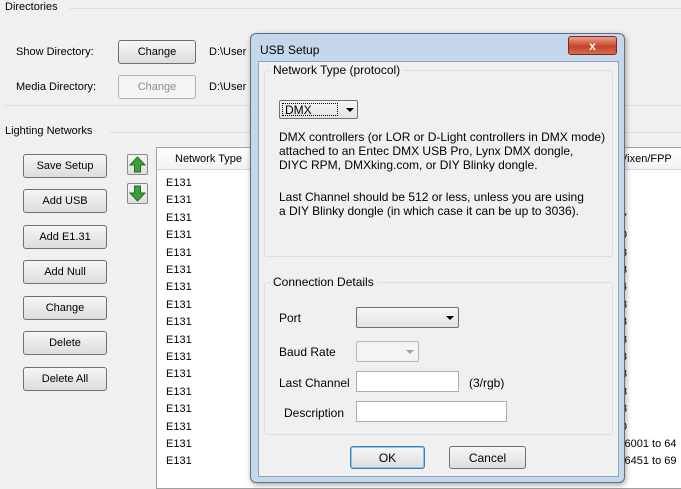  What do you see at coordinates (65, 237) in the screenshot?
I see `add-e131-button: Add E1.31` at bounding box center [65, 237].